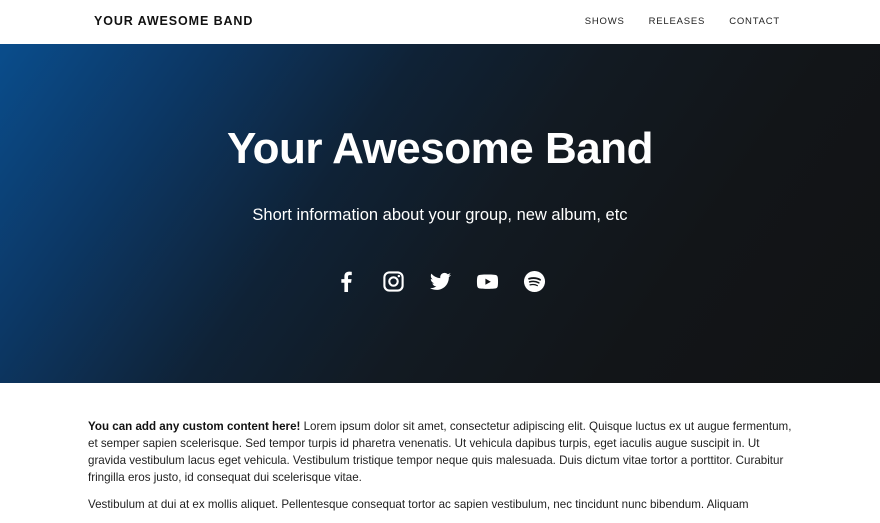  Describe the element at coordinates (754, 21) in the screenshot. I see `nav-link-contact: CONTACT` at that location.